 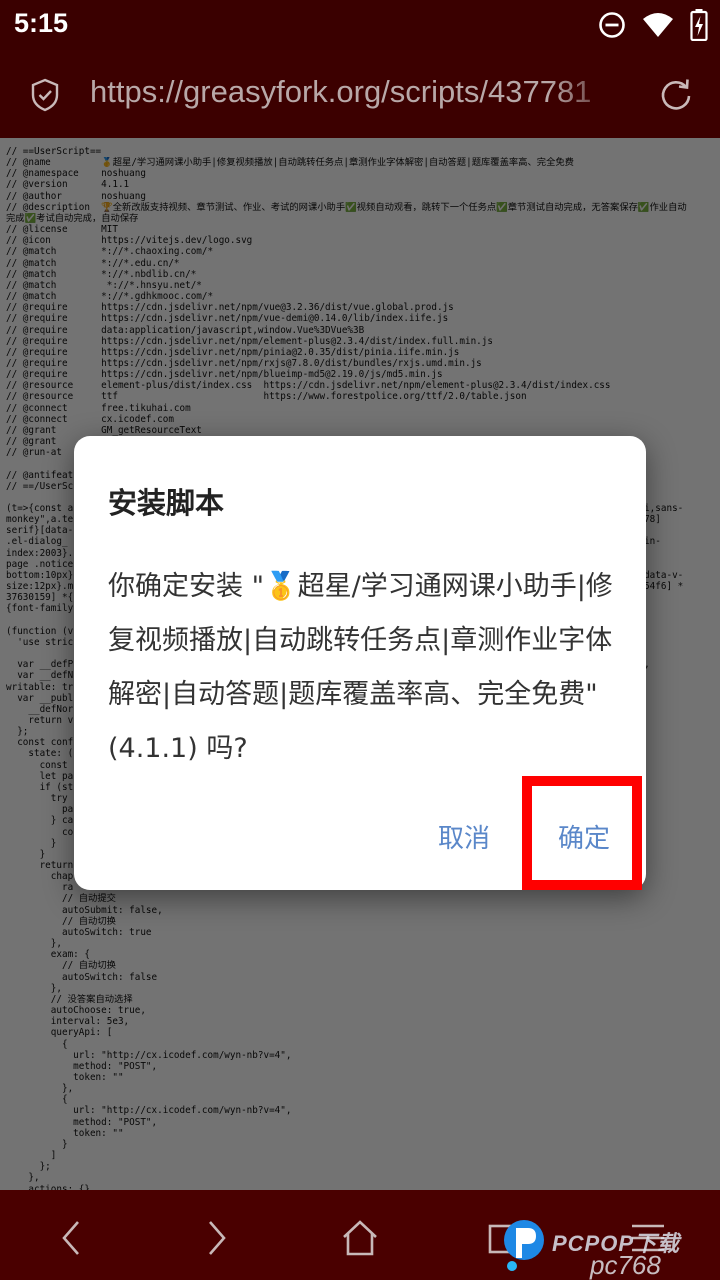 I want to click on dialog-title: 安装脚本, so click(x=166, y=503).